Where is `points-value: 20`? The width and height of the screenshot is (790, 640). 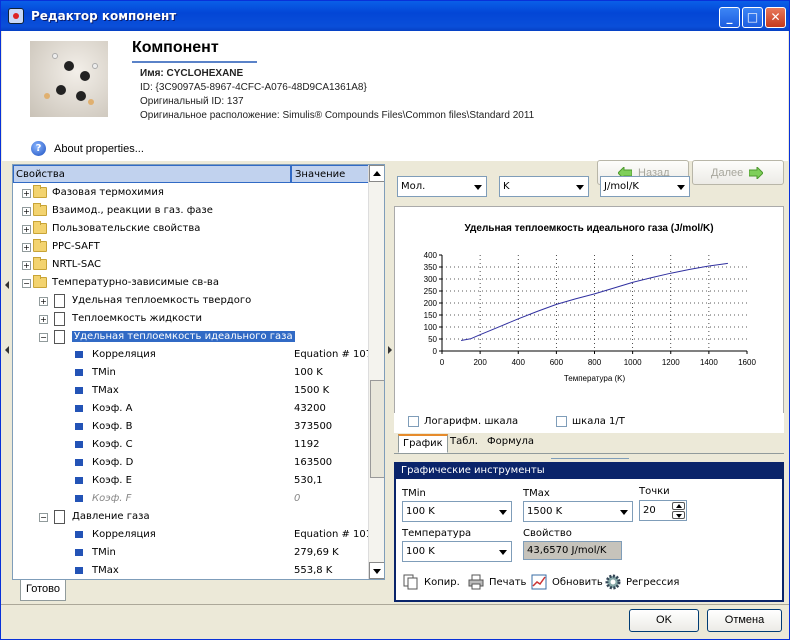 points-value: 20 is located at coordinates (649, 510).